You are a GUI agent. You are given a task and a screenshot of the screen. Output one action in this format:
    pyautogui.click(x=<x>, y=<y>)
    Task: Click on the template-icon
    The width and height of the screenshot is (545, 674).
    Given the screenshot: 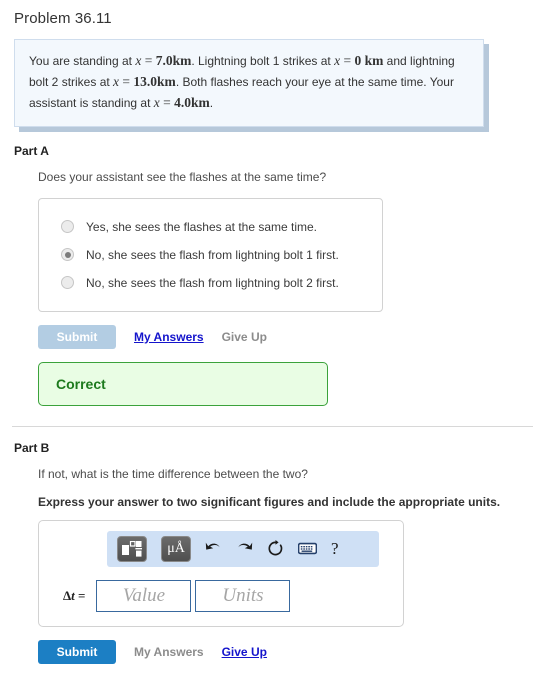 What is the action you would take?
    pyautogui.click(x=132, y=548)
    